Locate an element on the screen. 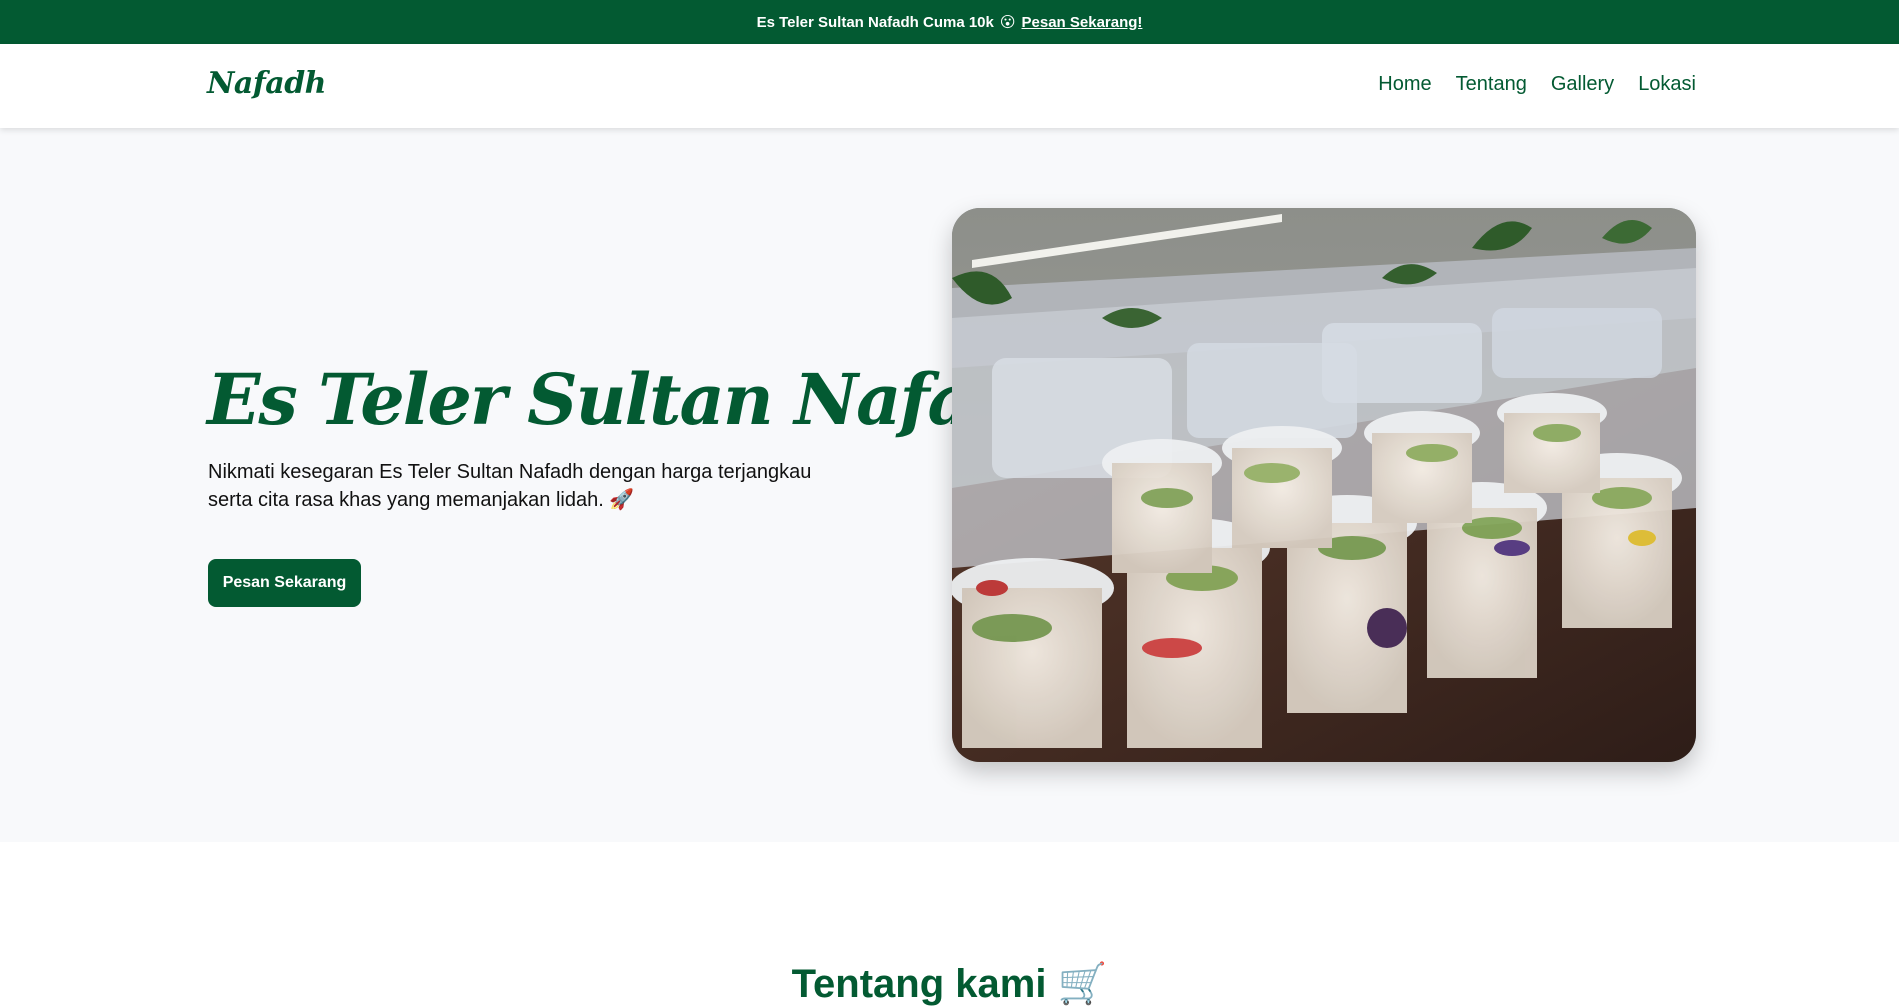  hero-title: Es Teler Sultan Nafadh is located at coordinates (638, 399).